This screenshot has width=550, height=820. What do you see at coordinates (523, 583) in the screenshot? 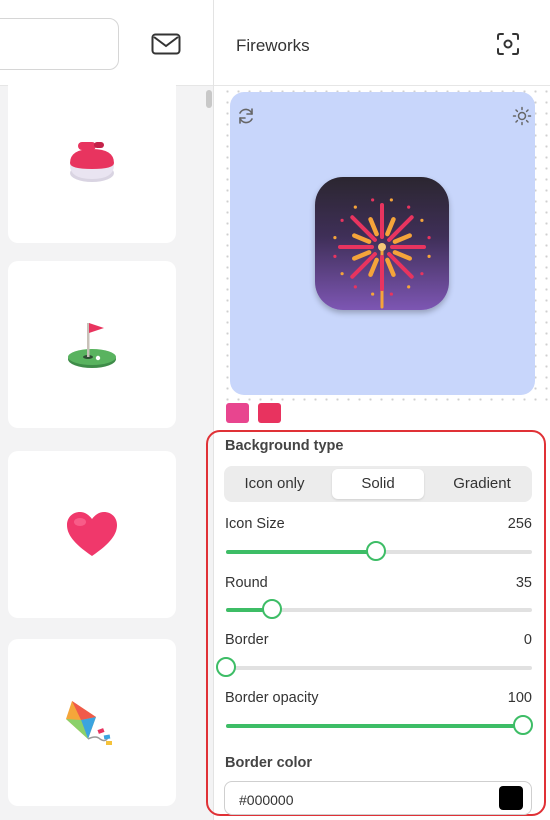
I see `round-value: 35` at bounding box center [523, 583].